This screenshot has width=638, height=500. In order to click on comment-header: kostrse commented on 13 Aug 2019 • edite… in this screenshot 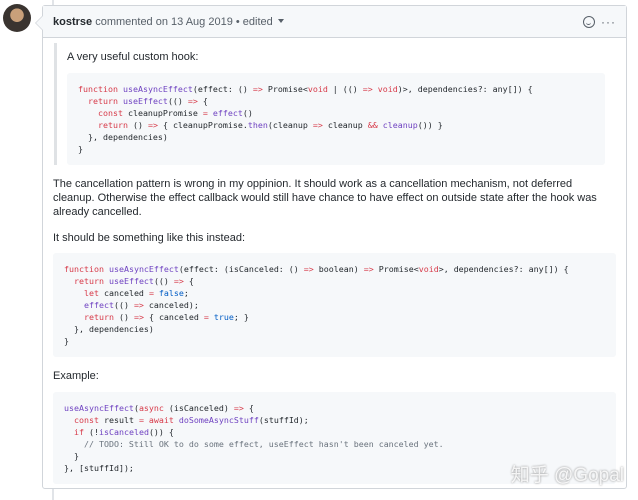, I will do `click(334, 22)`.